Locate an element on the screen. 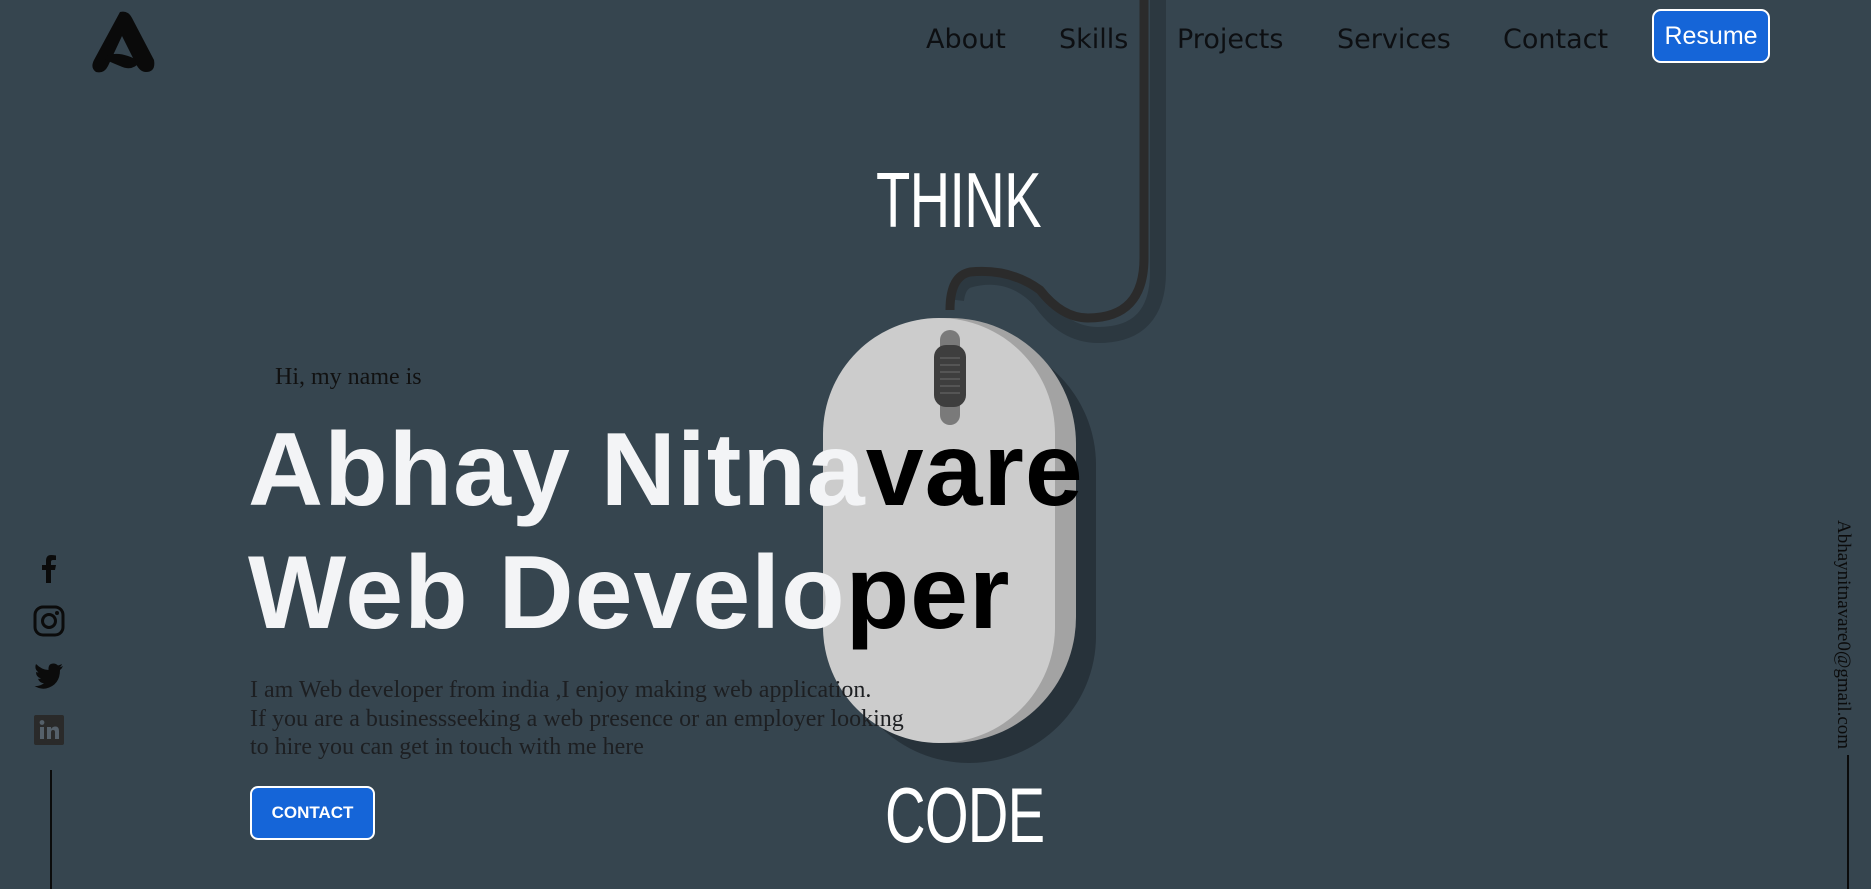  instagram-icon is located at coordinates (49, 621).